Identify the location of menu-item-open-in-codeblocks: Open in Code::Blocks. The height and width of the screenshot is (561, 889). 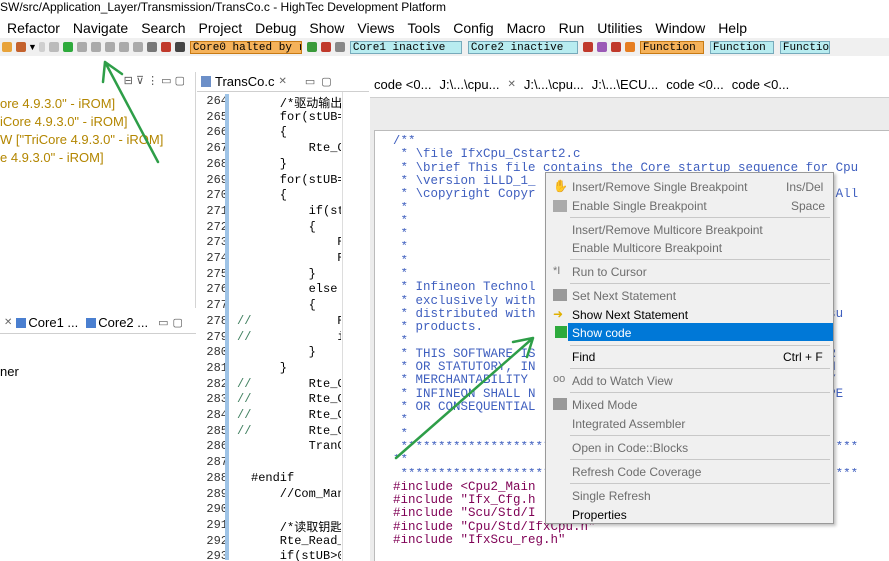
(630, 448).